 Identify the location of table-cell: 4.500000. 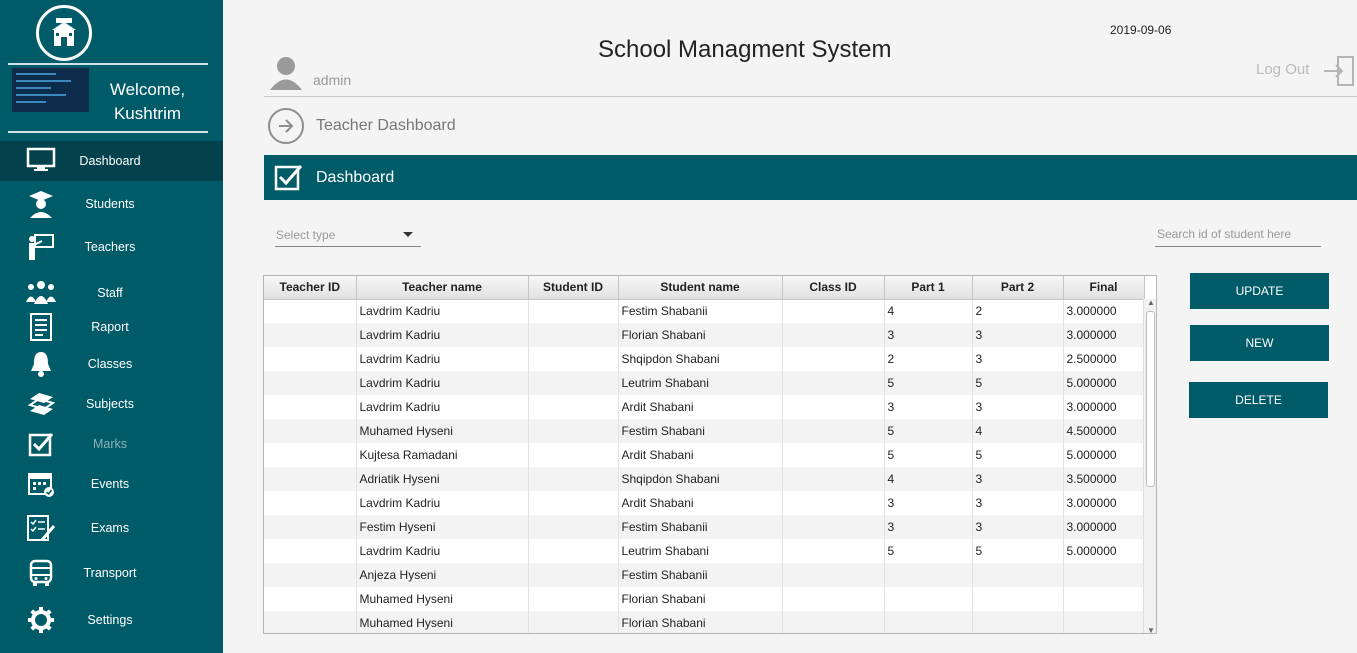
(1104, 431).